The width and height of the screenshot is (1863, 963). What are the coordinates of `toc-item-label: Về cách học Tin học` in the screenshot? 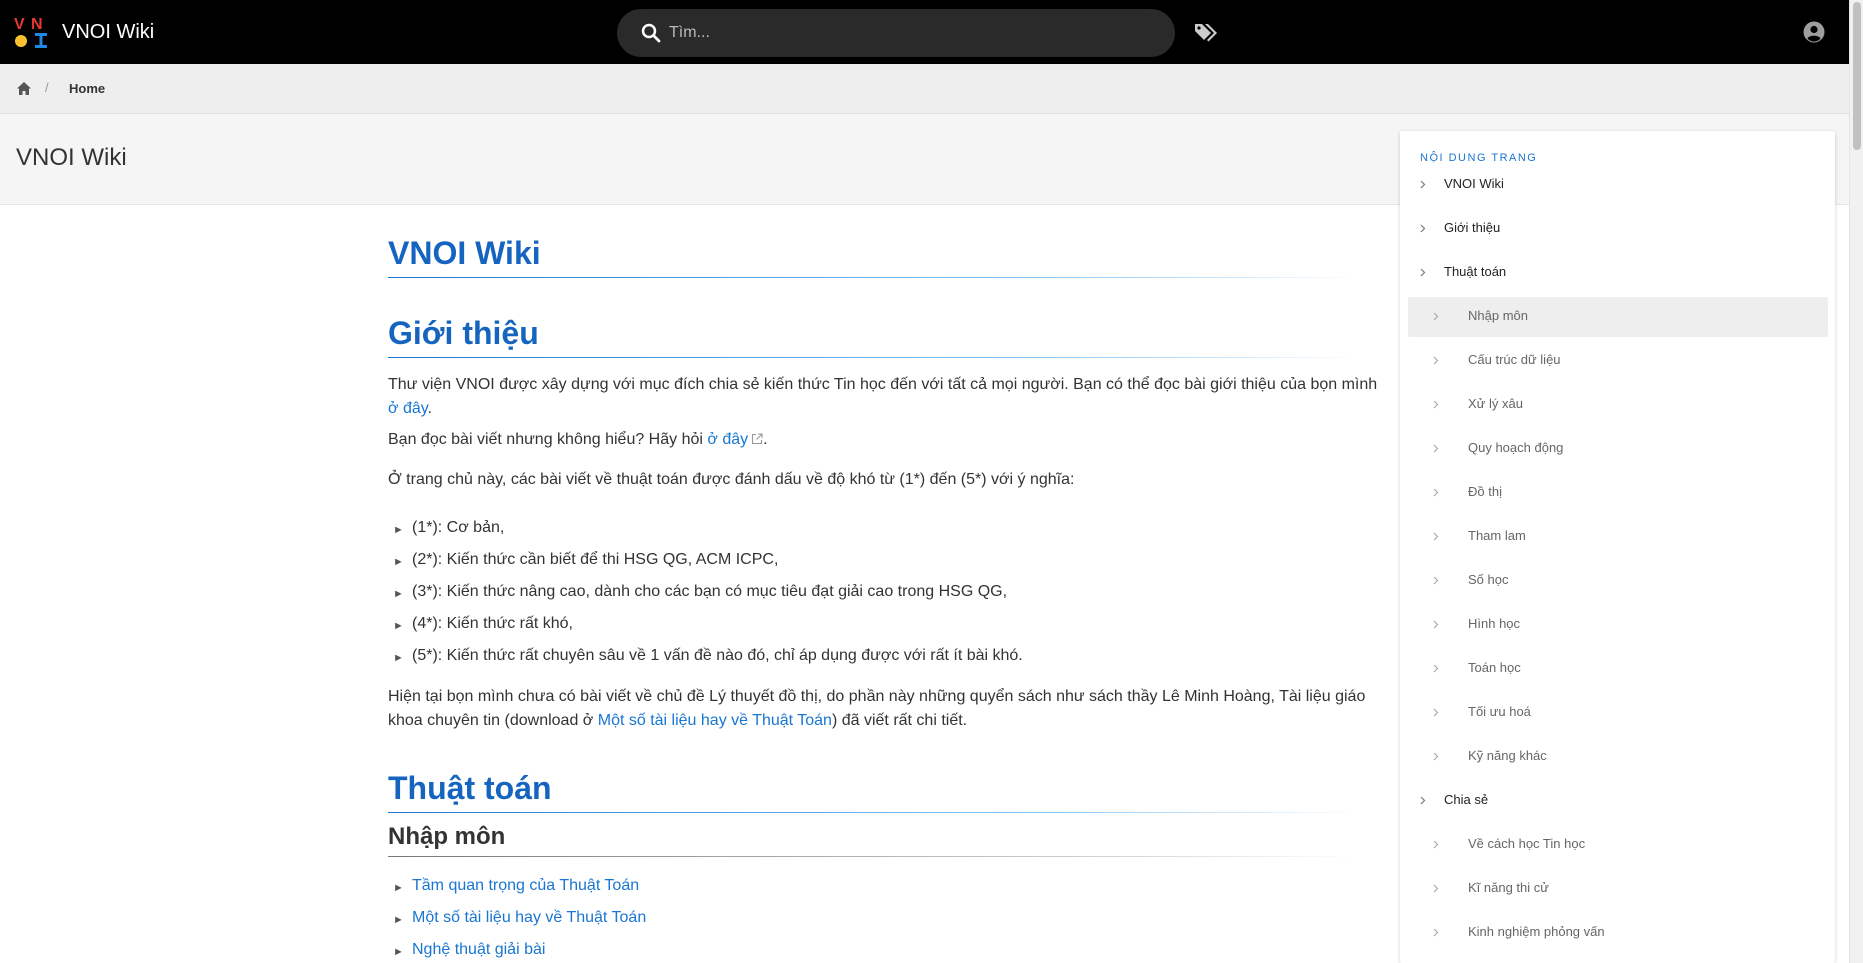 It's located at (1527, 843).